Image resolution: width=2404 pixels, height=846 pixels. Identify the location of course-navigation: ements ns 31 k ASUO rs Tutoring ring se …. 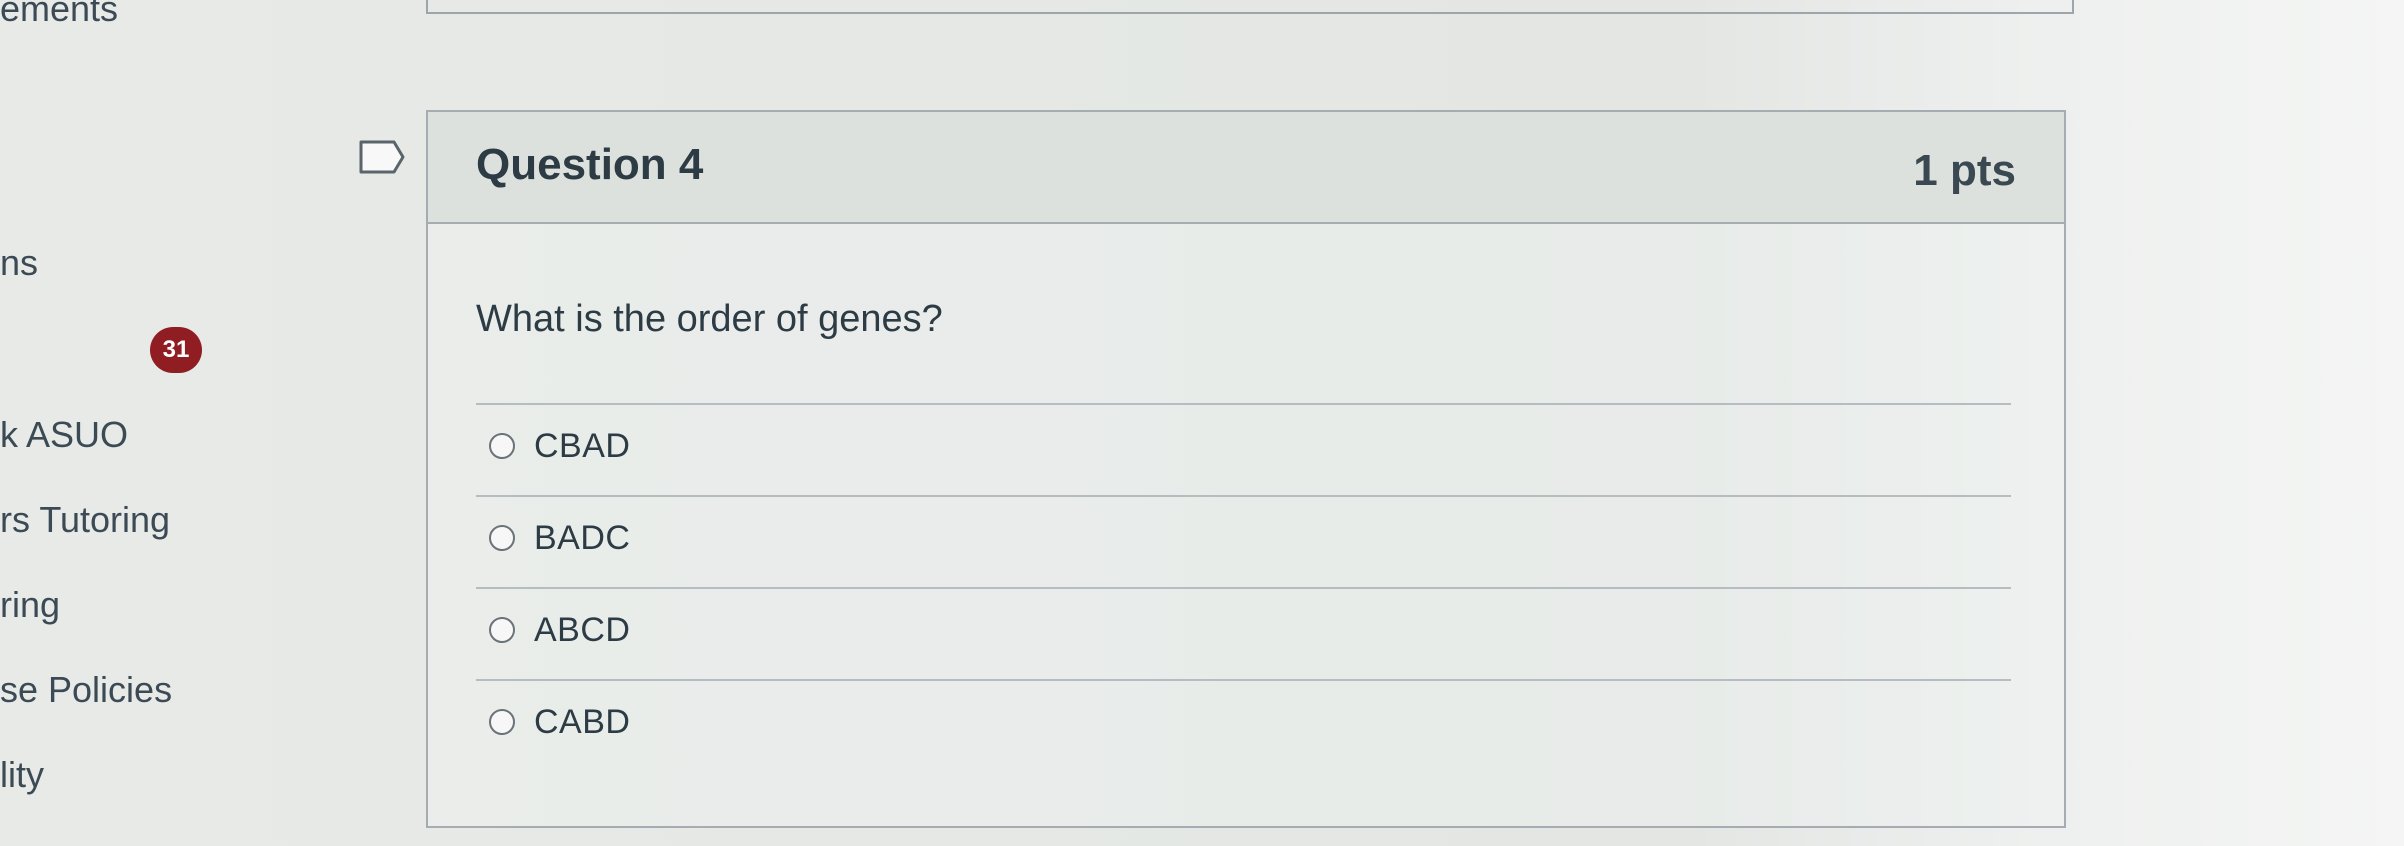
(165, 423).